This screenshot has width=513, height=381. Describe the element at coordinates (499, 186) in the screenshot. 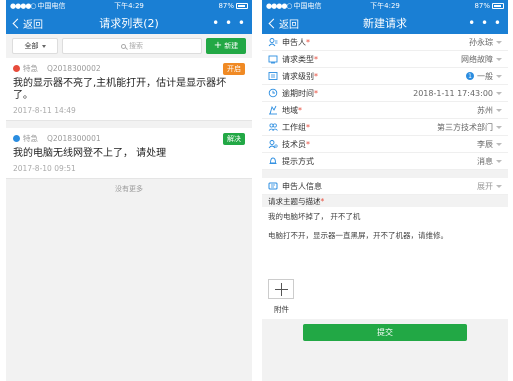

I see `chevron-down-icon` at that location.